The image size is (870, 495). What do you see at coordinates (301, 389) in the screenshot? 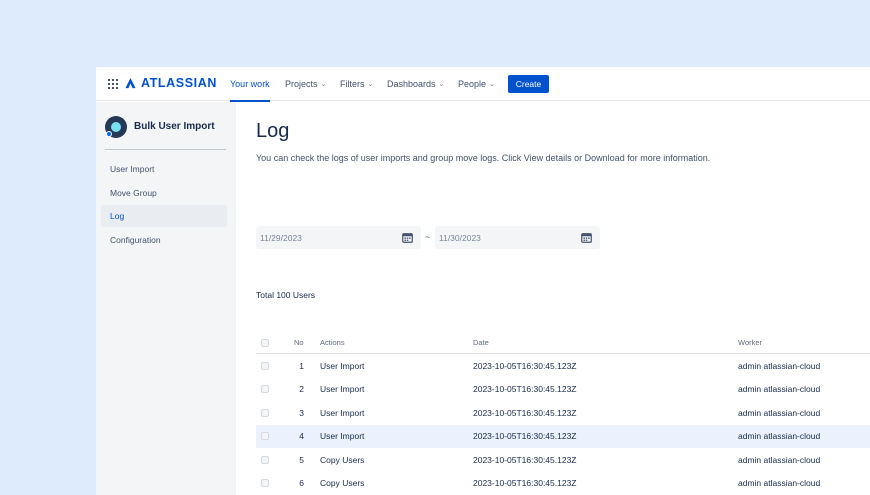
I see `row-no: 2` at bounding box center [301, 389].